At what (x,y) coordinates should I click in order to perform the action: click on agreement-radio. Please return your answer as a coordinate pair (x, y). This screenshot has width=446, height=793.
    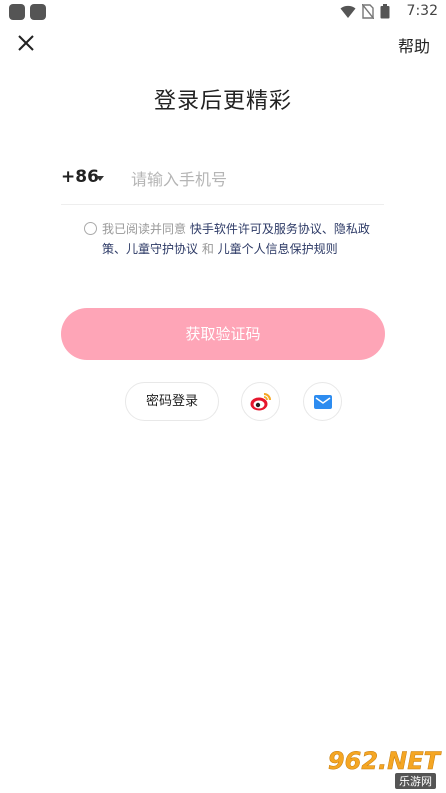
    Looking at the image, I should click on (90, 228).